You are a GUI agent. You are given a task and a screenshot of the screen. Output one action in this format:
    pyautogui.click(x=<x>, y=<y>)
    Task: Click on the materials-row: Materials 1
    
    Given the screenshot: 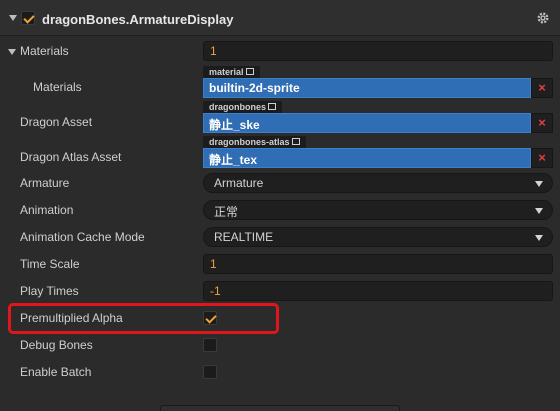 What is the action you would take?
    pyautogui.click(x=280, y=51)
    